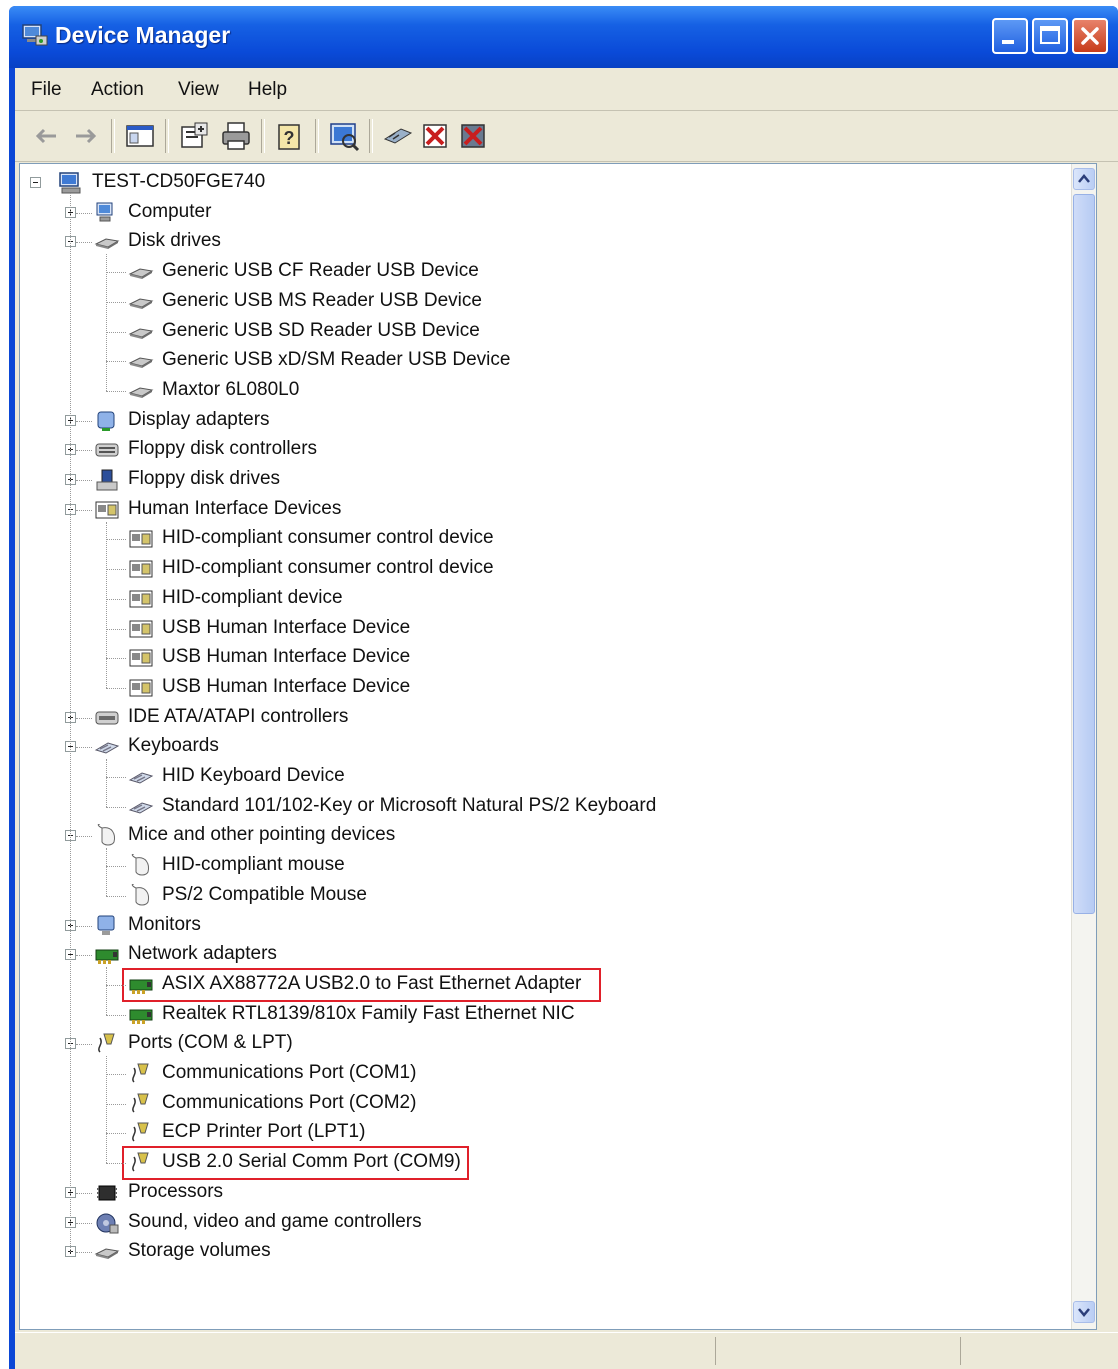  Describe the element at coordinates (544, 421) in the screenshot. I see `tree-category: Display adapters` at that location.